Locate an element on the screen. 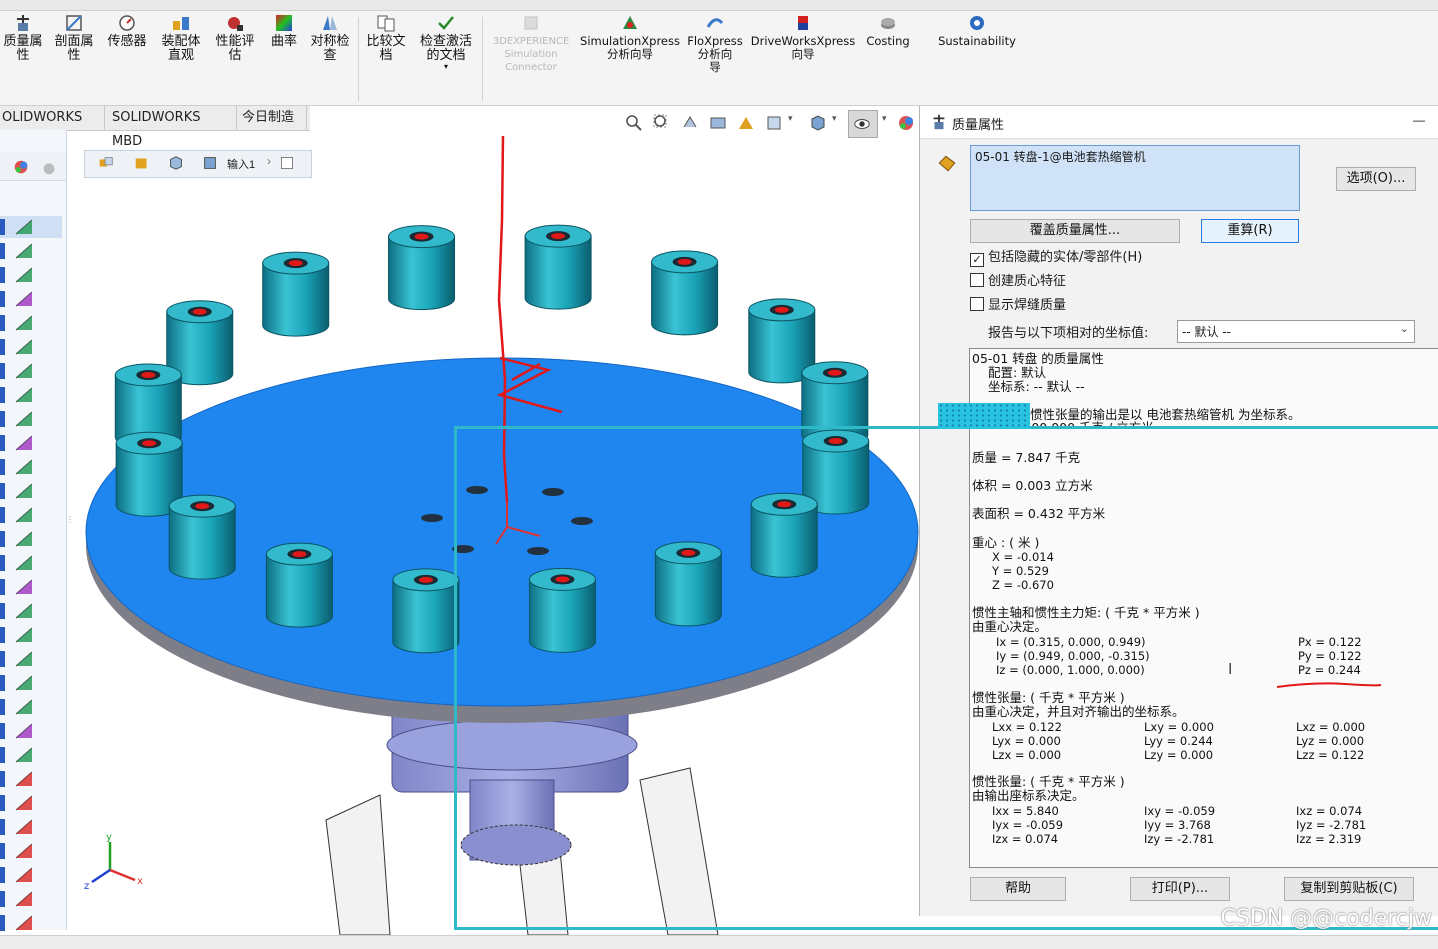  sustainability-button: Sustainability is located at coordinates (977, 30).